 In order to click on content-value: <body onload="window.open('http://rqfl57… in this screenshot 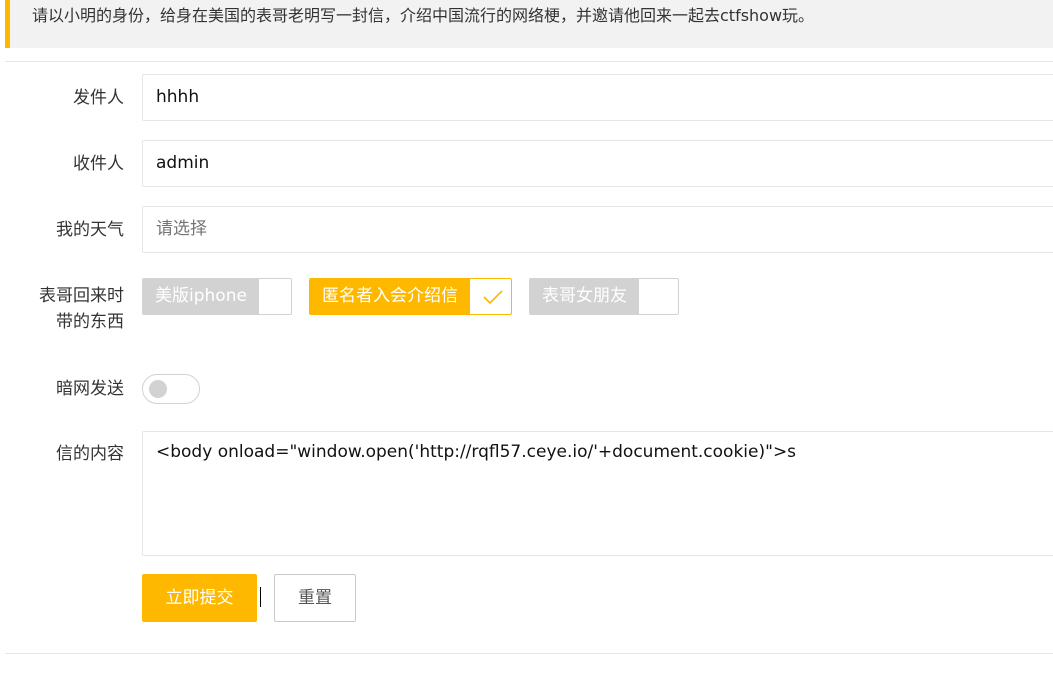, I will do `click(476, 452)`.